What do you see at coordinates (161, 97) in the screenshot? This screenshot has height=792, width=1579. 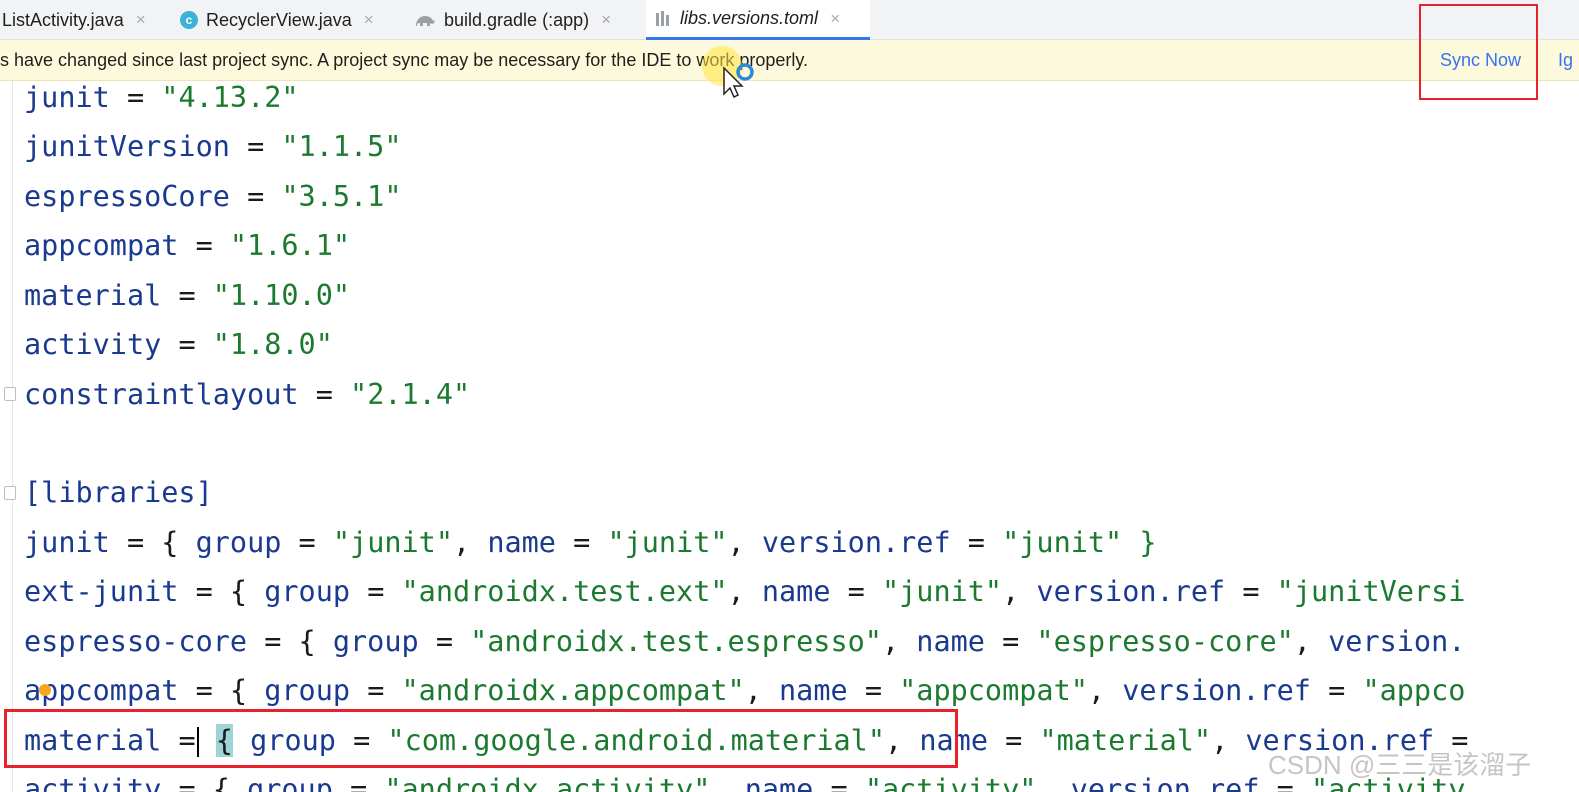 I see `code-line: junit = "4.13.2"` at bounding box center [161, 97].